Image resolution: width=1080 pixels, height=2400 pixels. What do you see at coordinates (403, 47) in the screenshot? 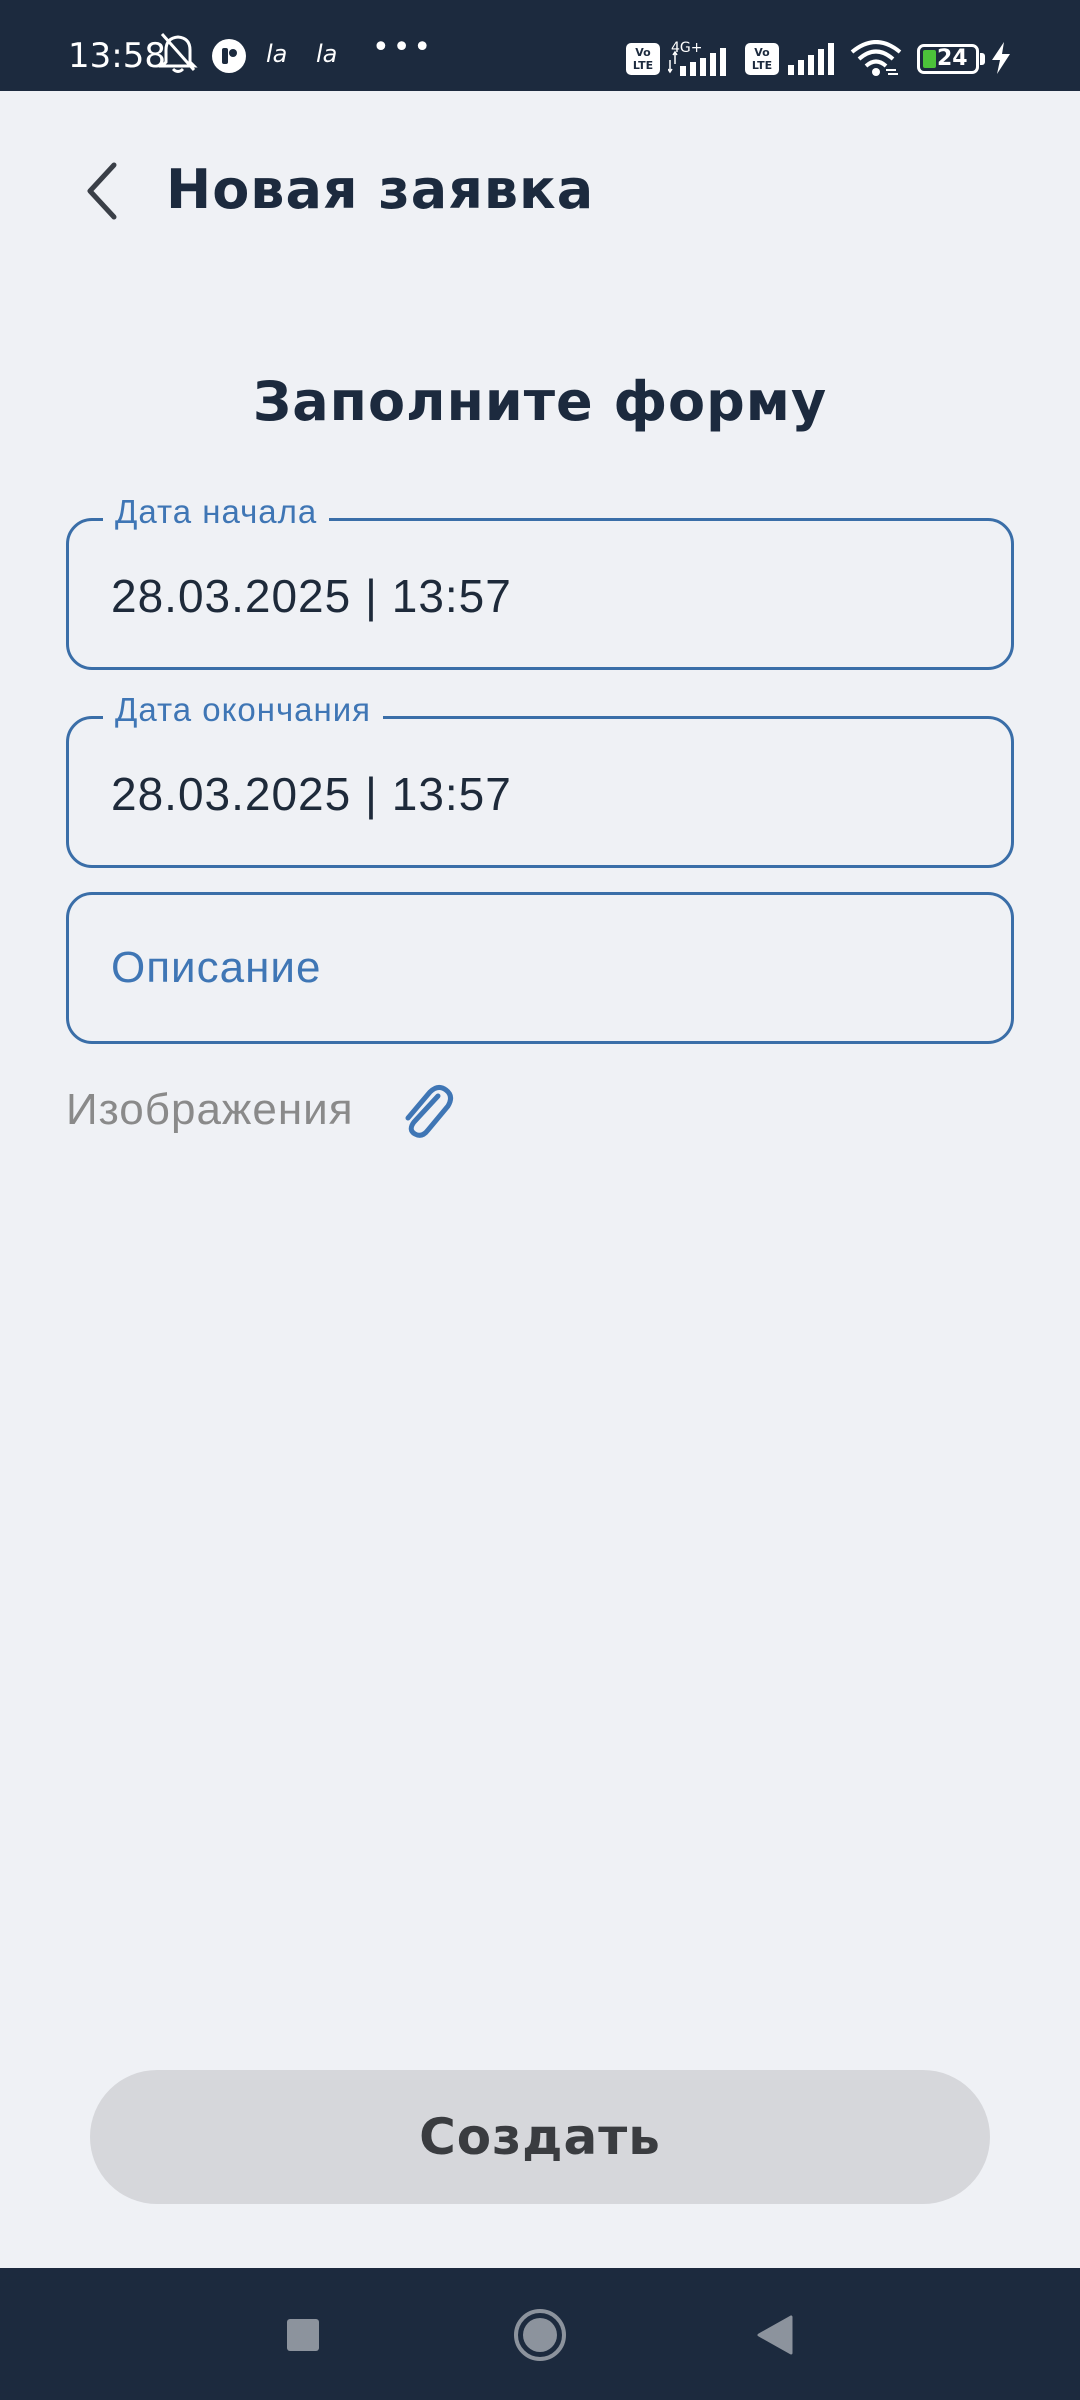
I see `more-dots-icon: •••` at bounding box center [403, 47].